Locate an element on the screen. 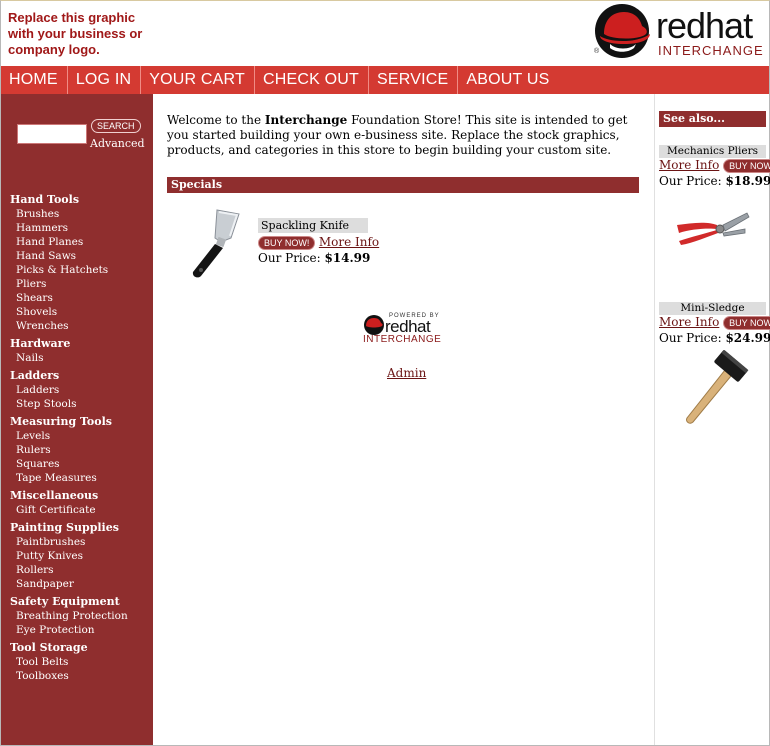  price-value: $18.99 is located at coordinates (747, 181).